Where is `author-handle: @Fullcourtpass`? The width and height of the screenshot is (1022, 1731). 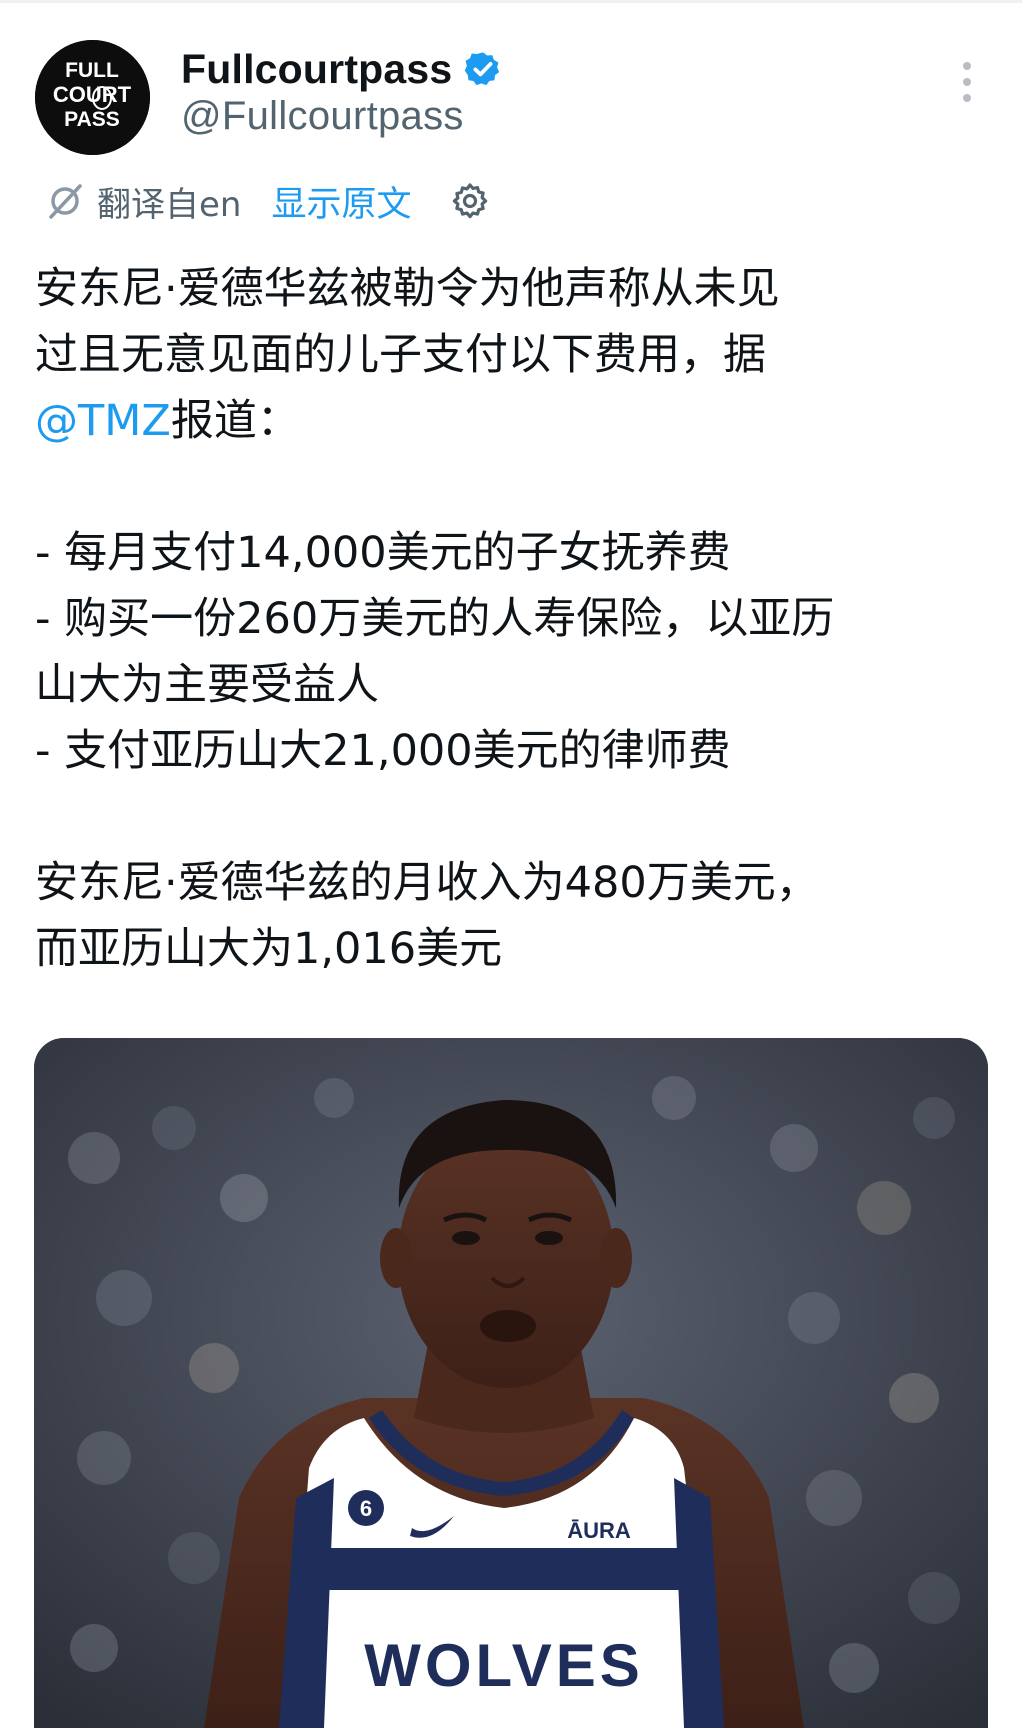
author-handle: @Fullcourtpass is located at coordinates (322, 116).